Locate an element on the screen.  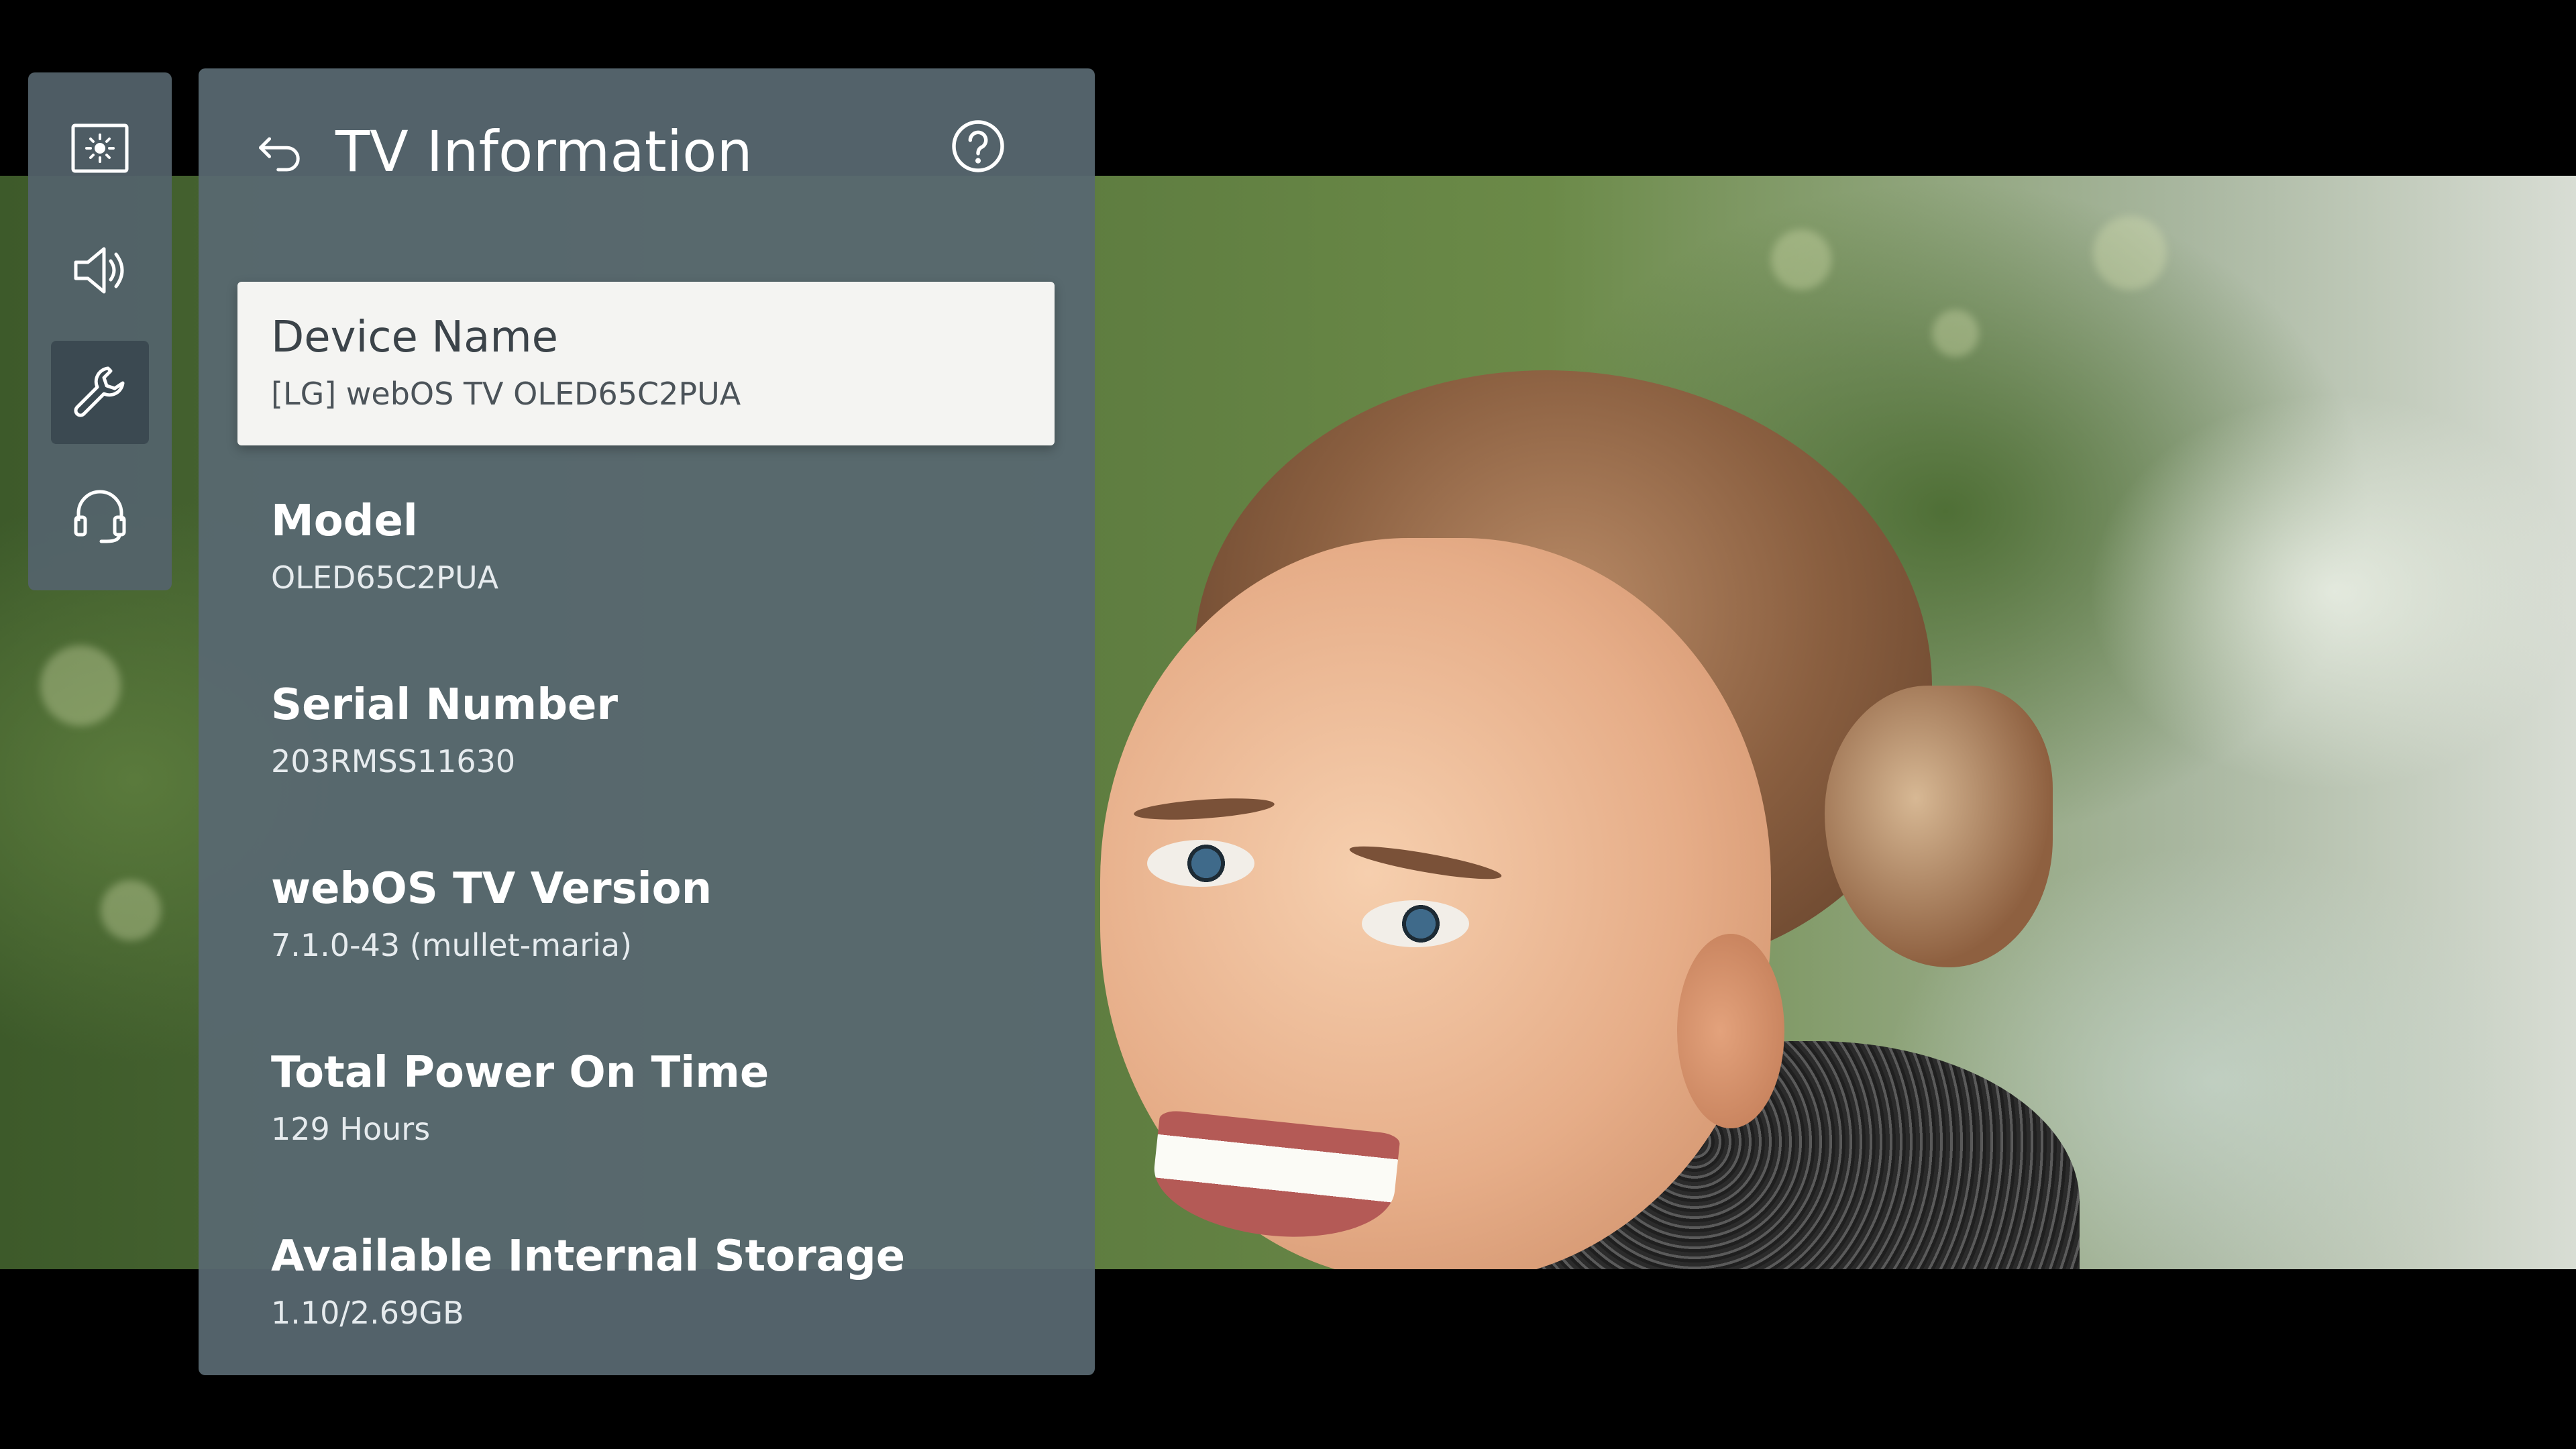
sound-icon is located at coordinates (99, 270).